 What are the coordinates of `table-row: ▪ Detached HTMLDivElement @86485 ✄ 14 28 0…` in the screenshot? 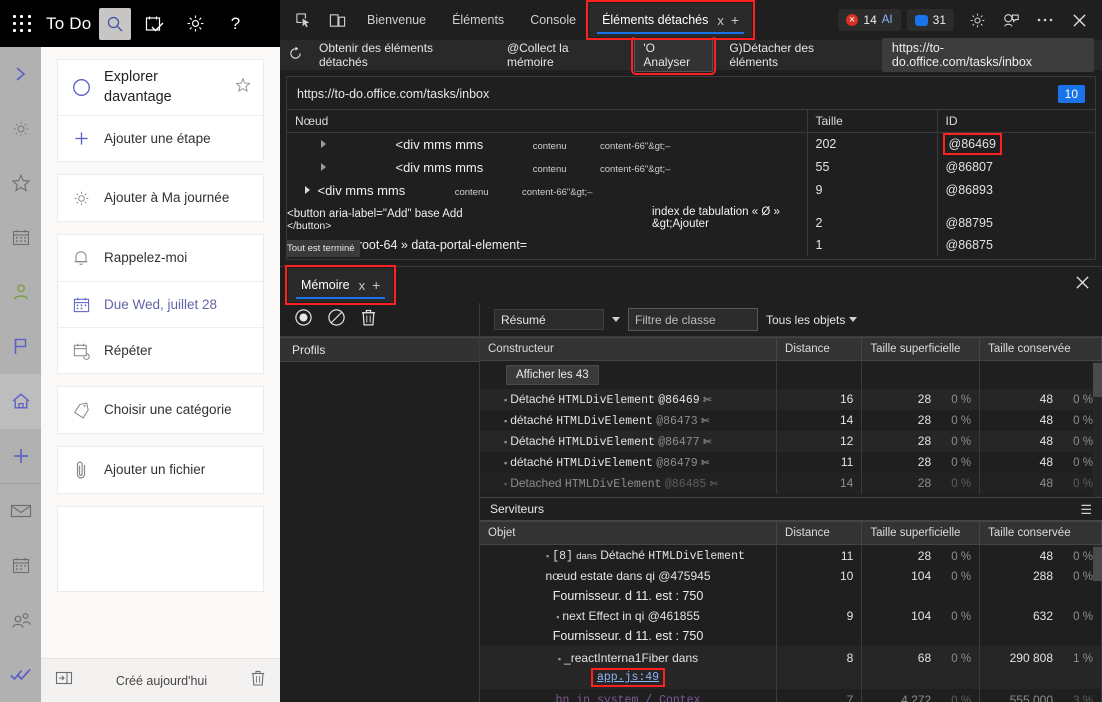 It's located at (791, 483).